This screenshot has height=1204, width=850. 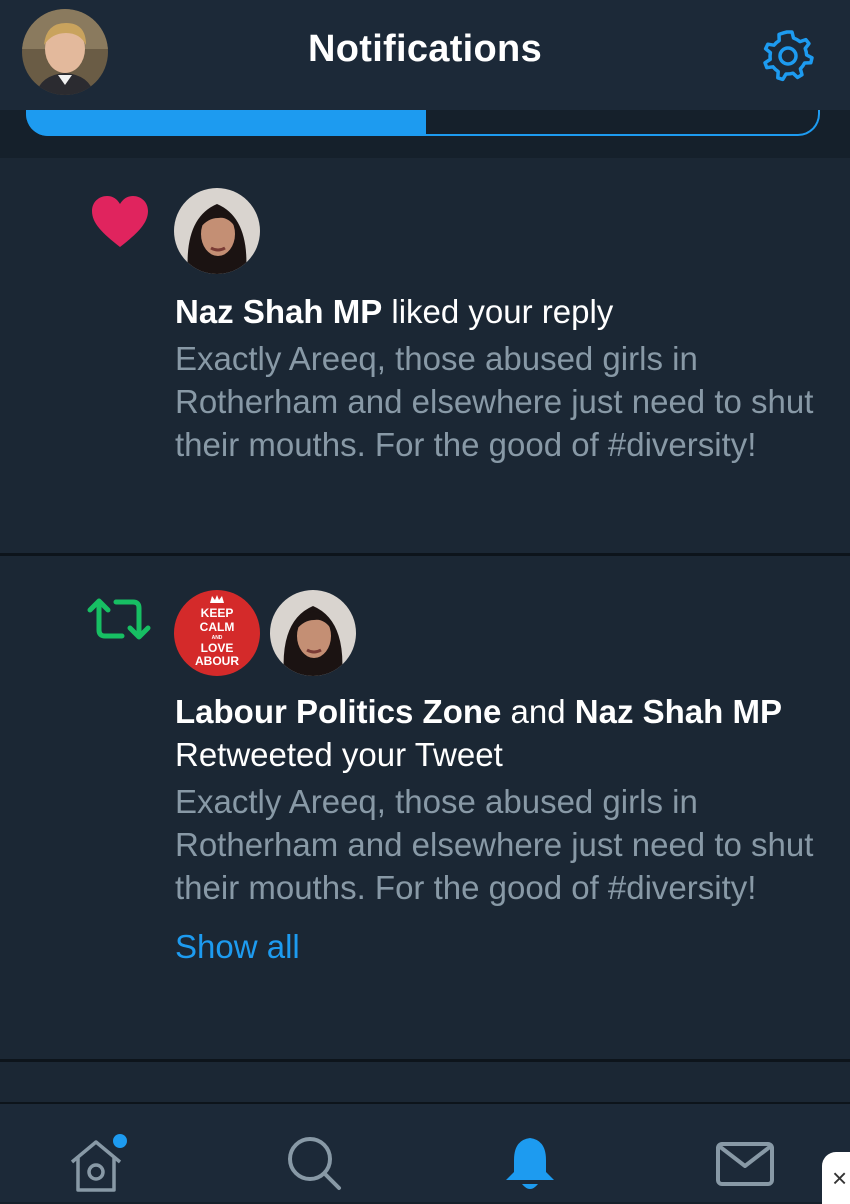 I want to click on actor-name: Labour Politics Zone, so click(x=338, y=711).